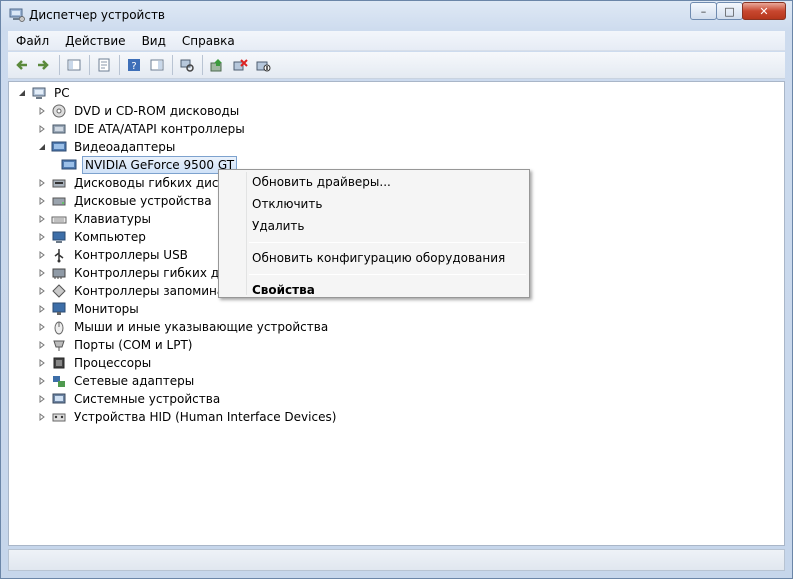 This screenshot has width=793, height=579. Describe the element at coordinates (159, 129) in the screenshot. I see `tree-item-label: IDE ATA/ATAPI контроллеры` at that location.